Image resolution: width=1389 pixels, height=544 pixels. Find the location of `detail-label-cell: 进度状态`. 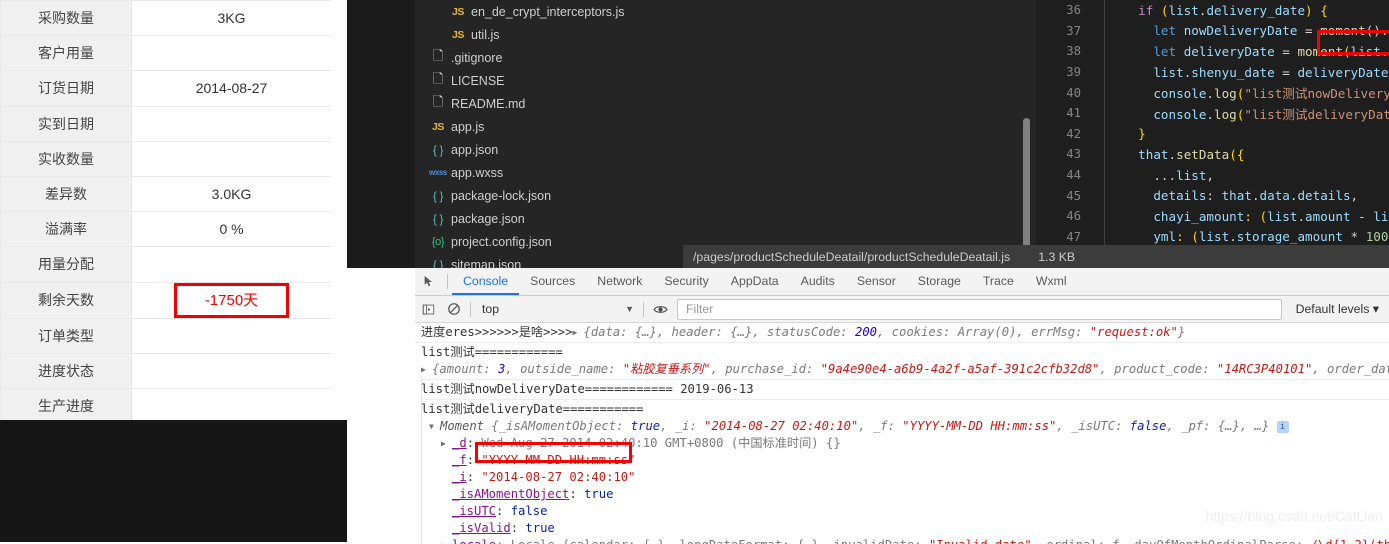

detail-label-cell: 进度状态 is located at coordinates (66, 370).